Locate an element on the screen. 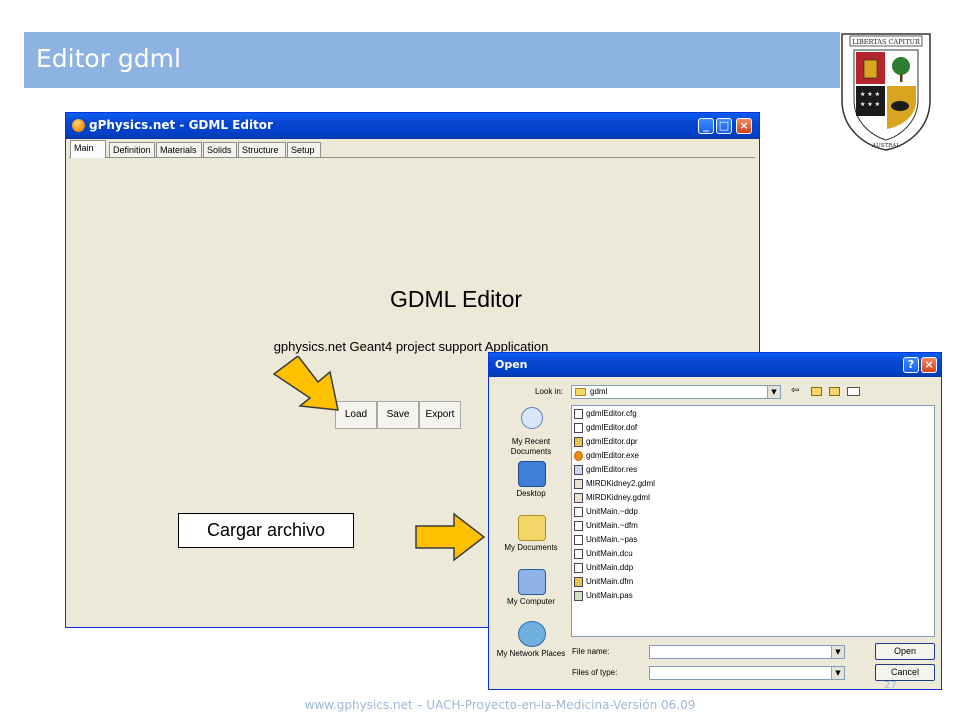  arrow-to-load-icon is located at coordinates (305, 383).